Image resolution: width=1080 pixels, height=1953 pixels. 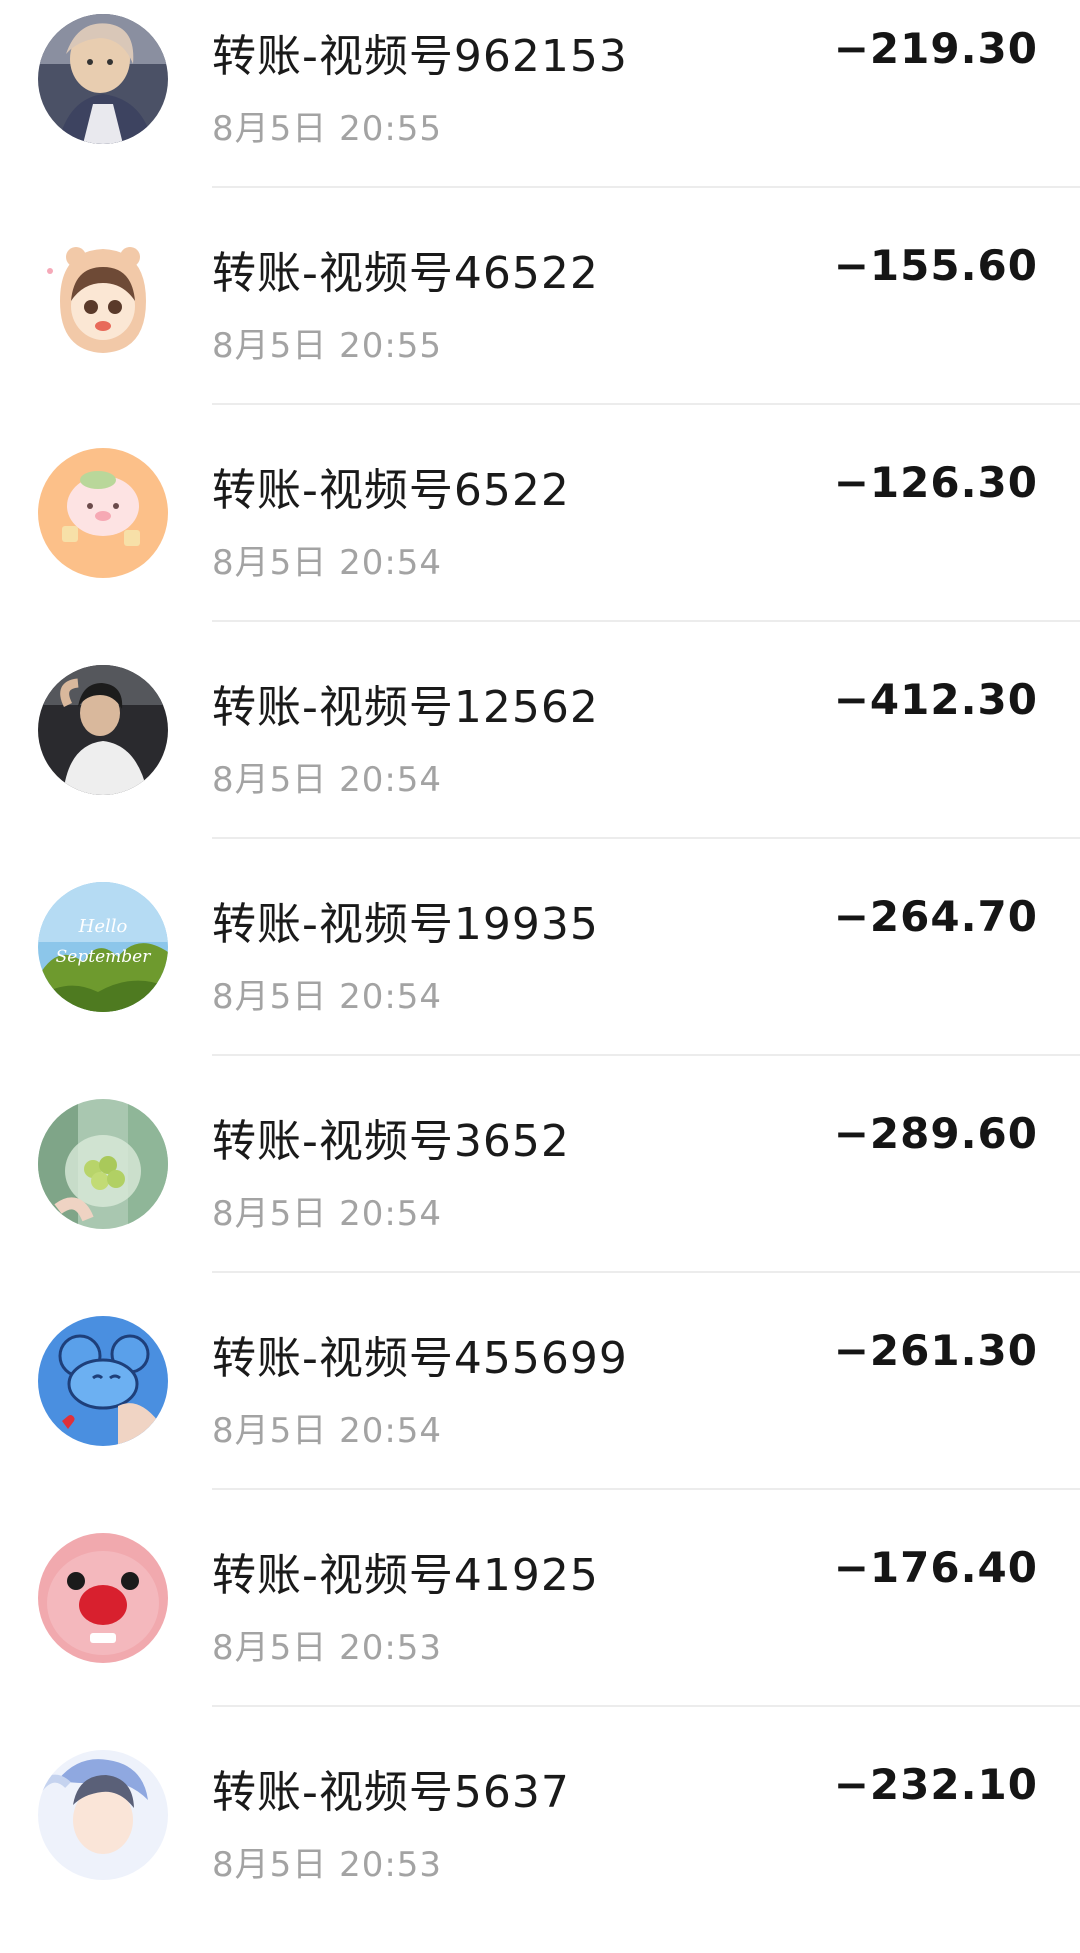 I want to click on transaction-amount: −176.40, so click(x=935, y=1567).